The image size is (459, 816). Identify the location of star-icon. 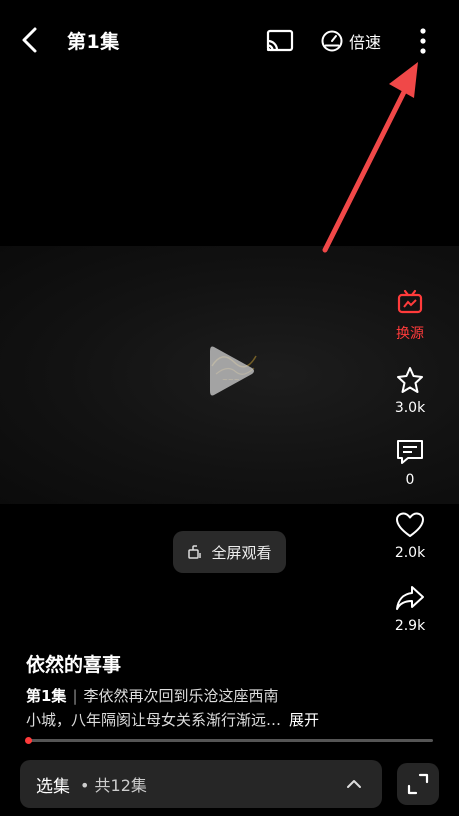
(410, 380).